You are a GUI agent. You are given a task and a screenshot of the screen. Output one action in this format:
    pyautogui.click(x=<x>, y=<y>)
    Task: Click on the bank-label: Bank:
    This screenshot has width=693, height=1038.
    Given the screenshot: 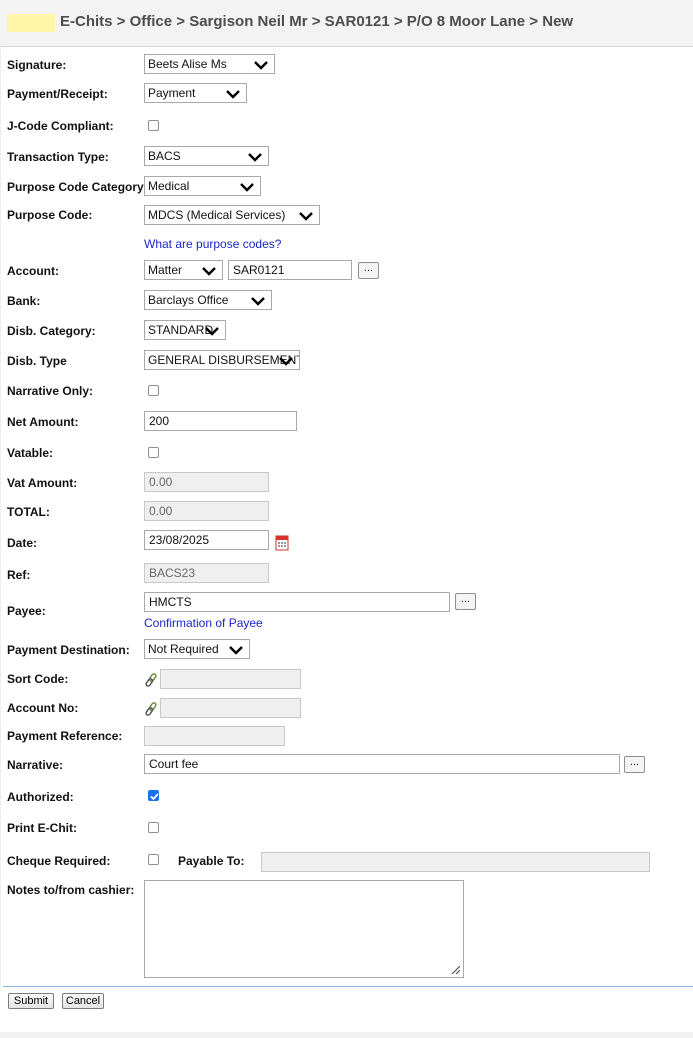 What is the action you would take?
    pyautogui.click(x=24, y=301)
    